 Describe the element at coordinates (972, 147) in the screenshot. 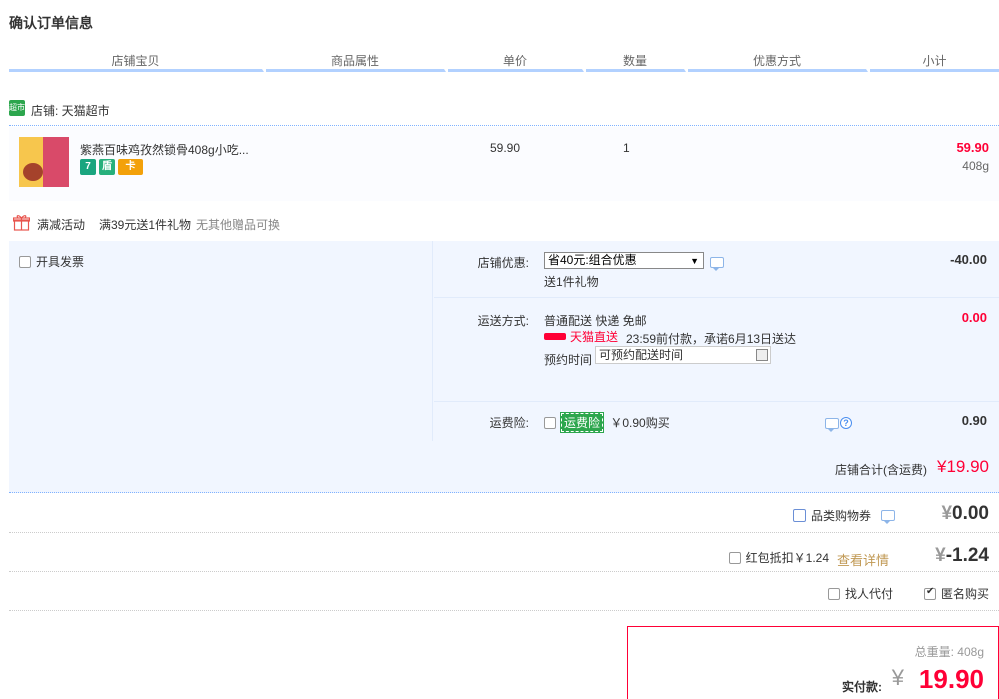

I see `item-subtotal: 59.90` at that location.